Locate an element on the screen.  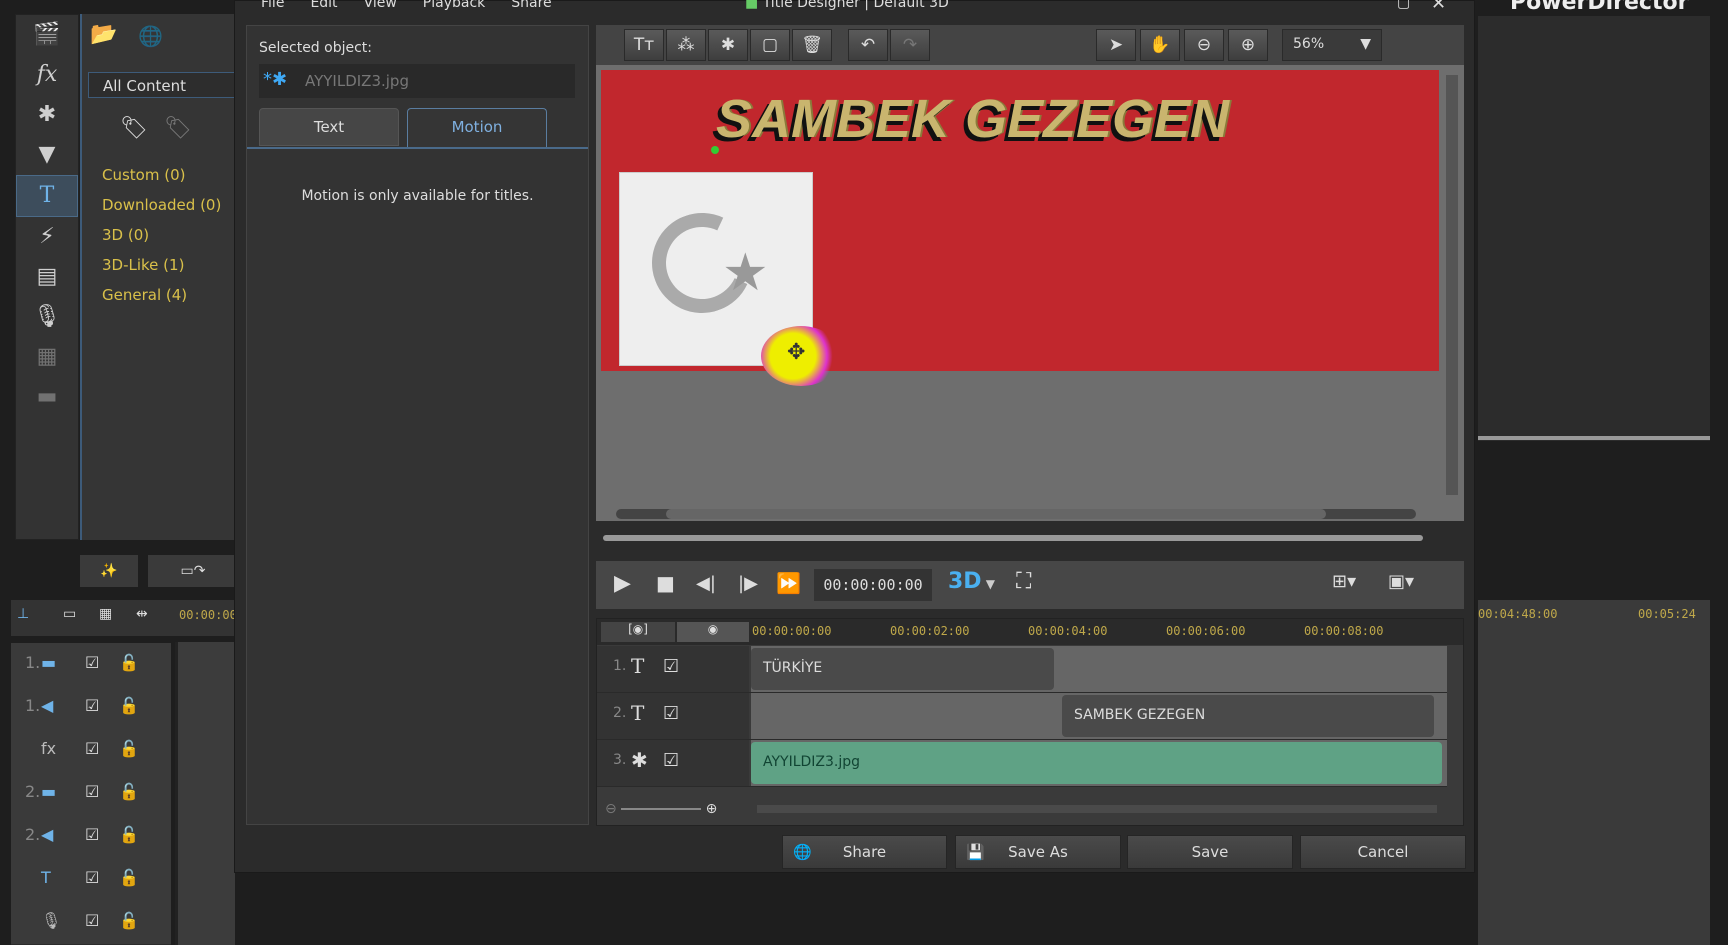
timeline-zoom-slider: ⊖ ⊕ is located at coordinates (670, 809).